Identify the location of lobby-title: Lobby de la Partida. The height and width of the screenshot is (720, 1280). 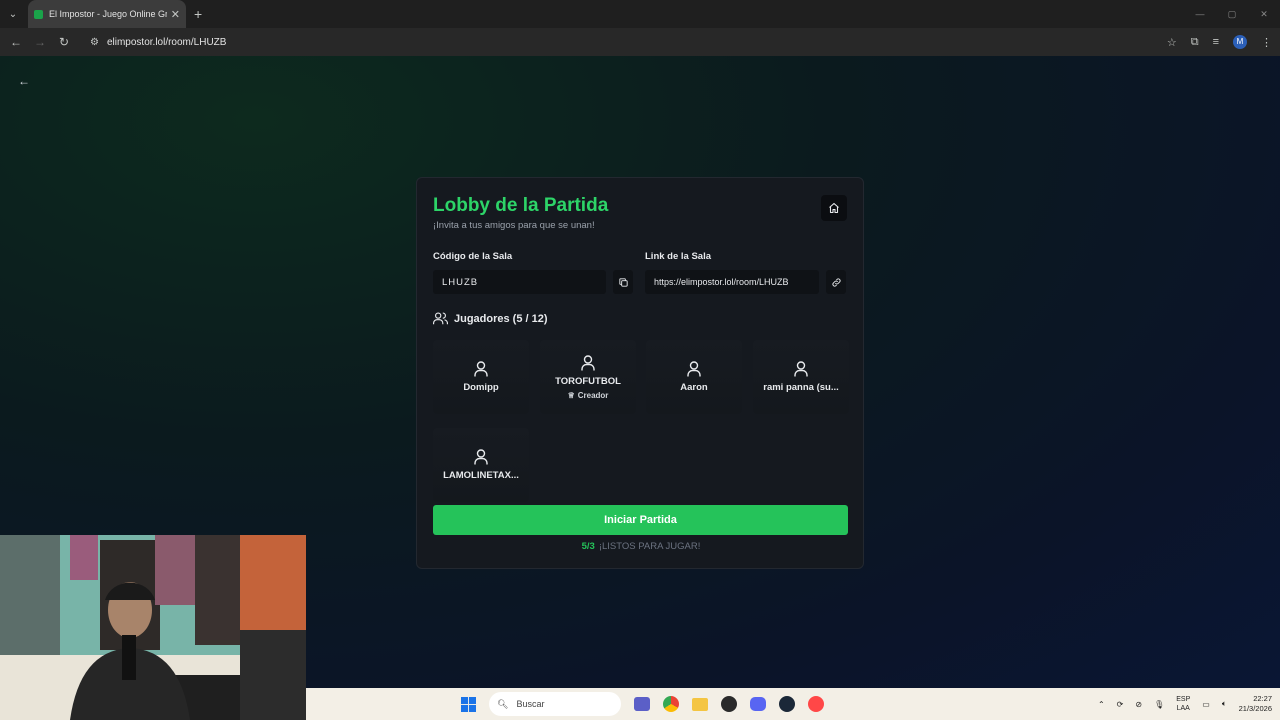
(521, 205).